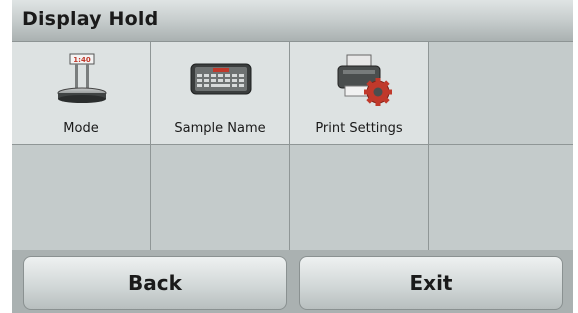 The width and height of the screenshot is (578, 313). Describe the element at coordinates (82, 60) in the screenshot. I see `scale-display-text: 1:40` at that location.